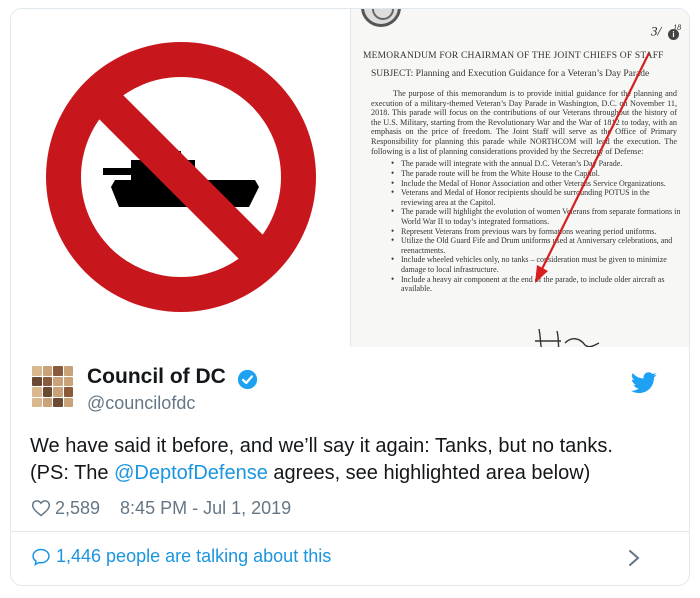 This screenshot has height=598, width=700. Describe the element at coordinates (41, 557) in the screenshot. I see `comment-bubble-icon` at that location.